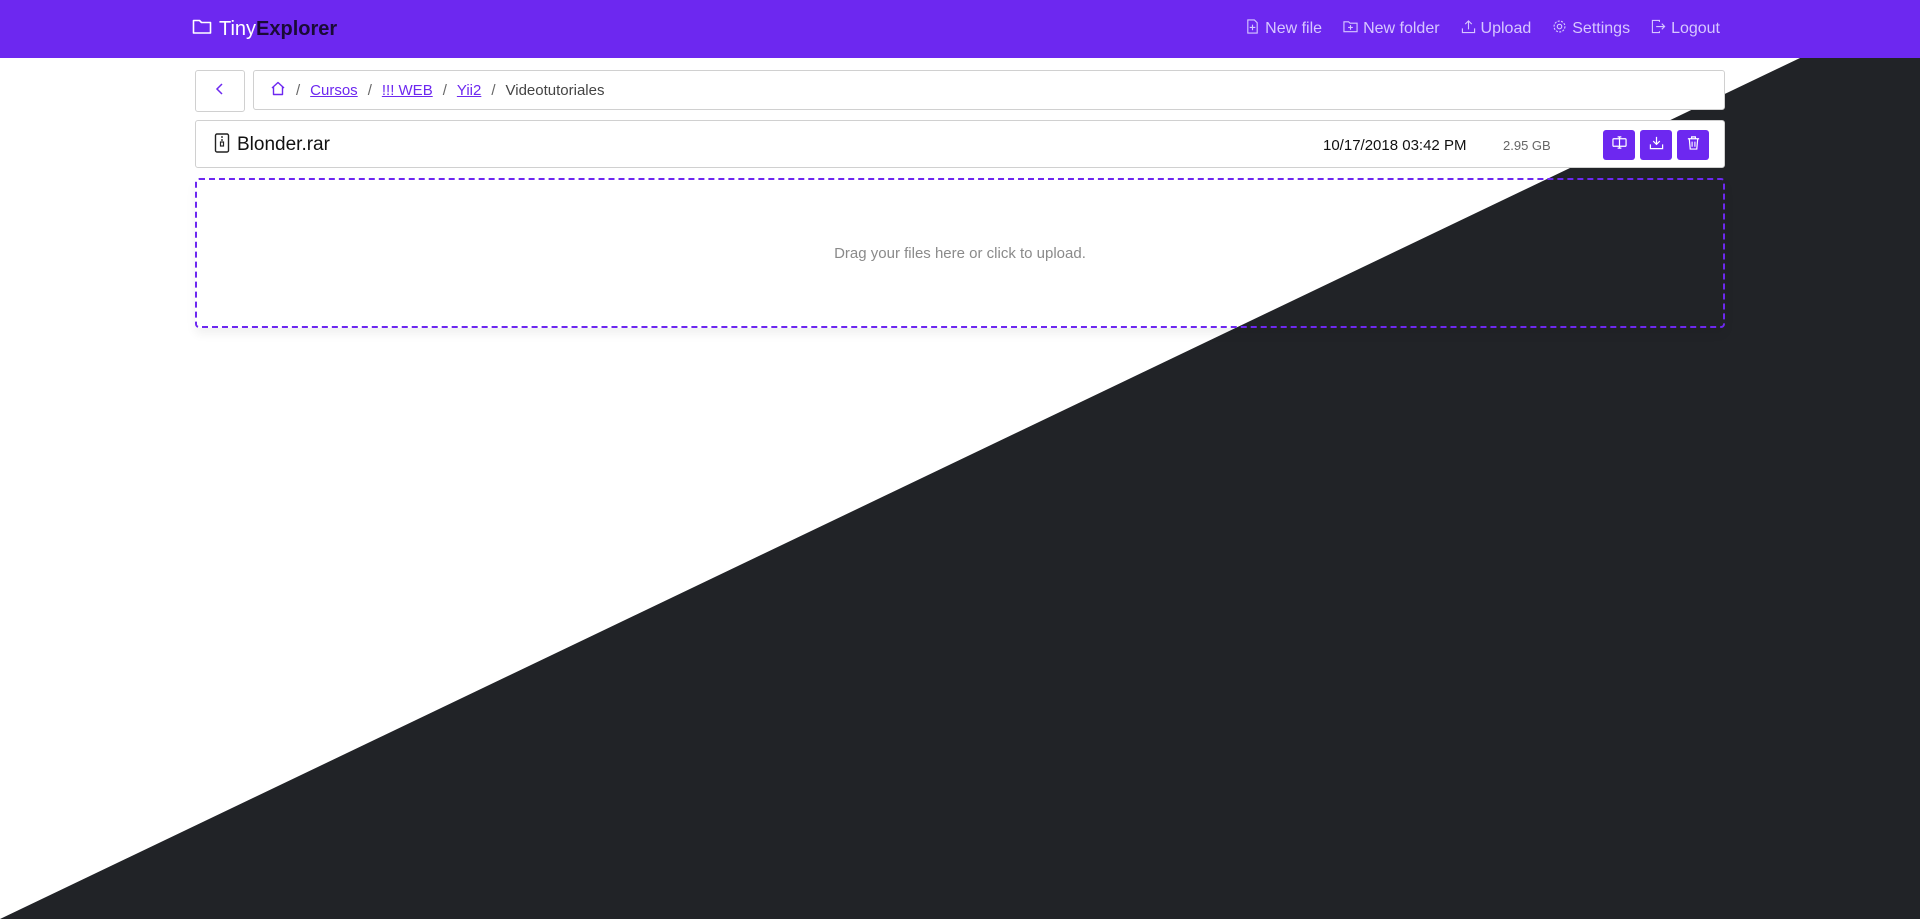 The image size is (1920, 919). Describe the element at coordinates (469, 90) in the screenshot. I see `breadcrumb-item-yii2: Yii2` at that location.